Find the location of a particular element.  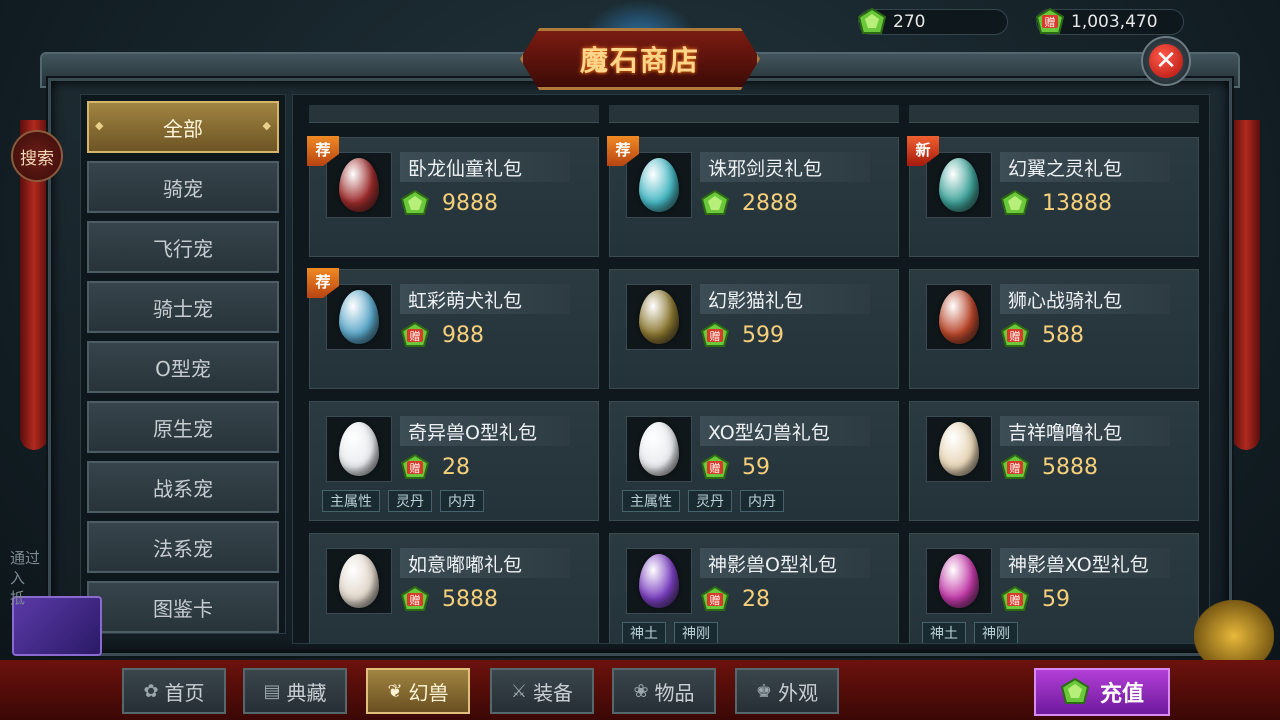

product-card: 狮心战骑礼包赠 588 is located at coordinates (1054, 329).